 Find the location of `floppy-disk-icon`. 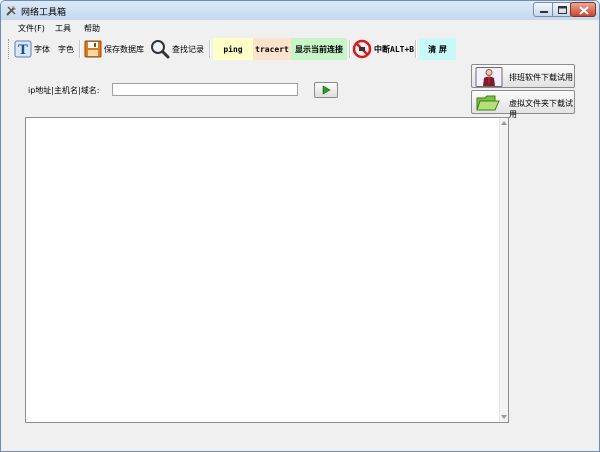

floppy-disk-icon is located at coordinates (93, 49).